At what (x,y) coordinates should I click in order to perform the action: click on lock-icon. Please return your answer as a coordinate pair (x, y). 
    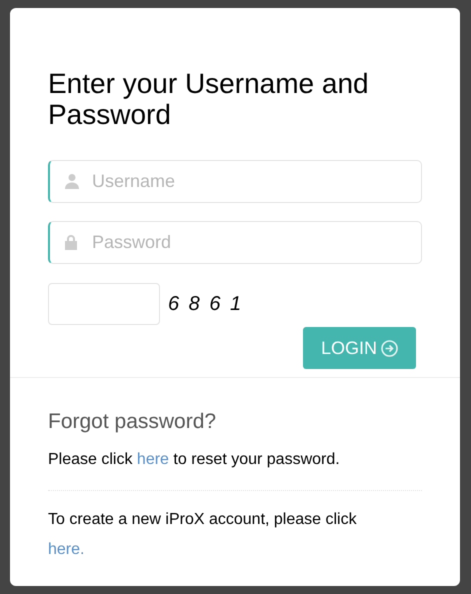
    Looking at the image, I should click on (71, 242).